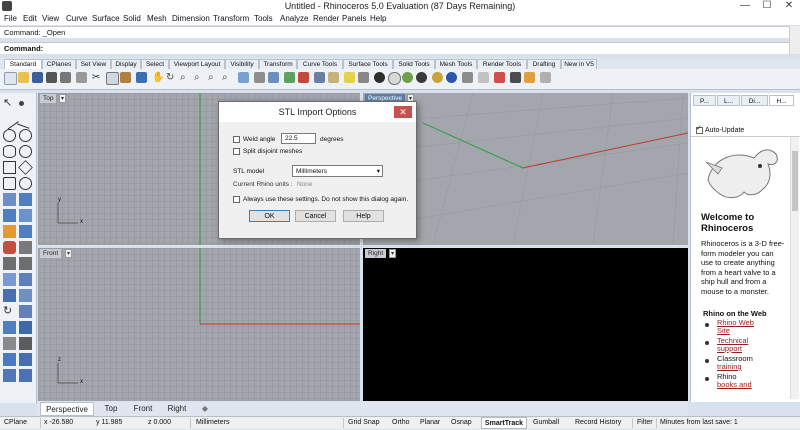 This screenshot has width=800, height=430. What do you see at coordinates (320, 64) in the screenshot?
I see `tab-curve-tools: Curve Tools` at bounding box center [320, 64].